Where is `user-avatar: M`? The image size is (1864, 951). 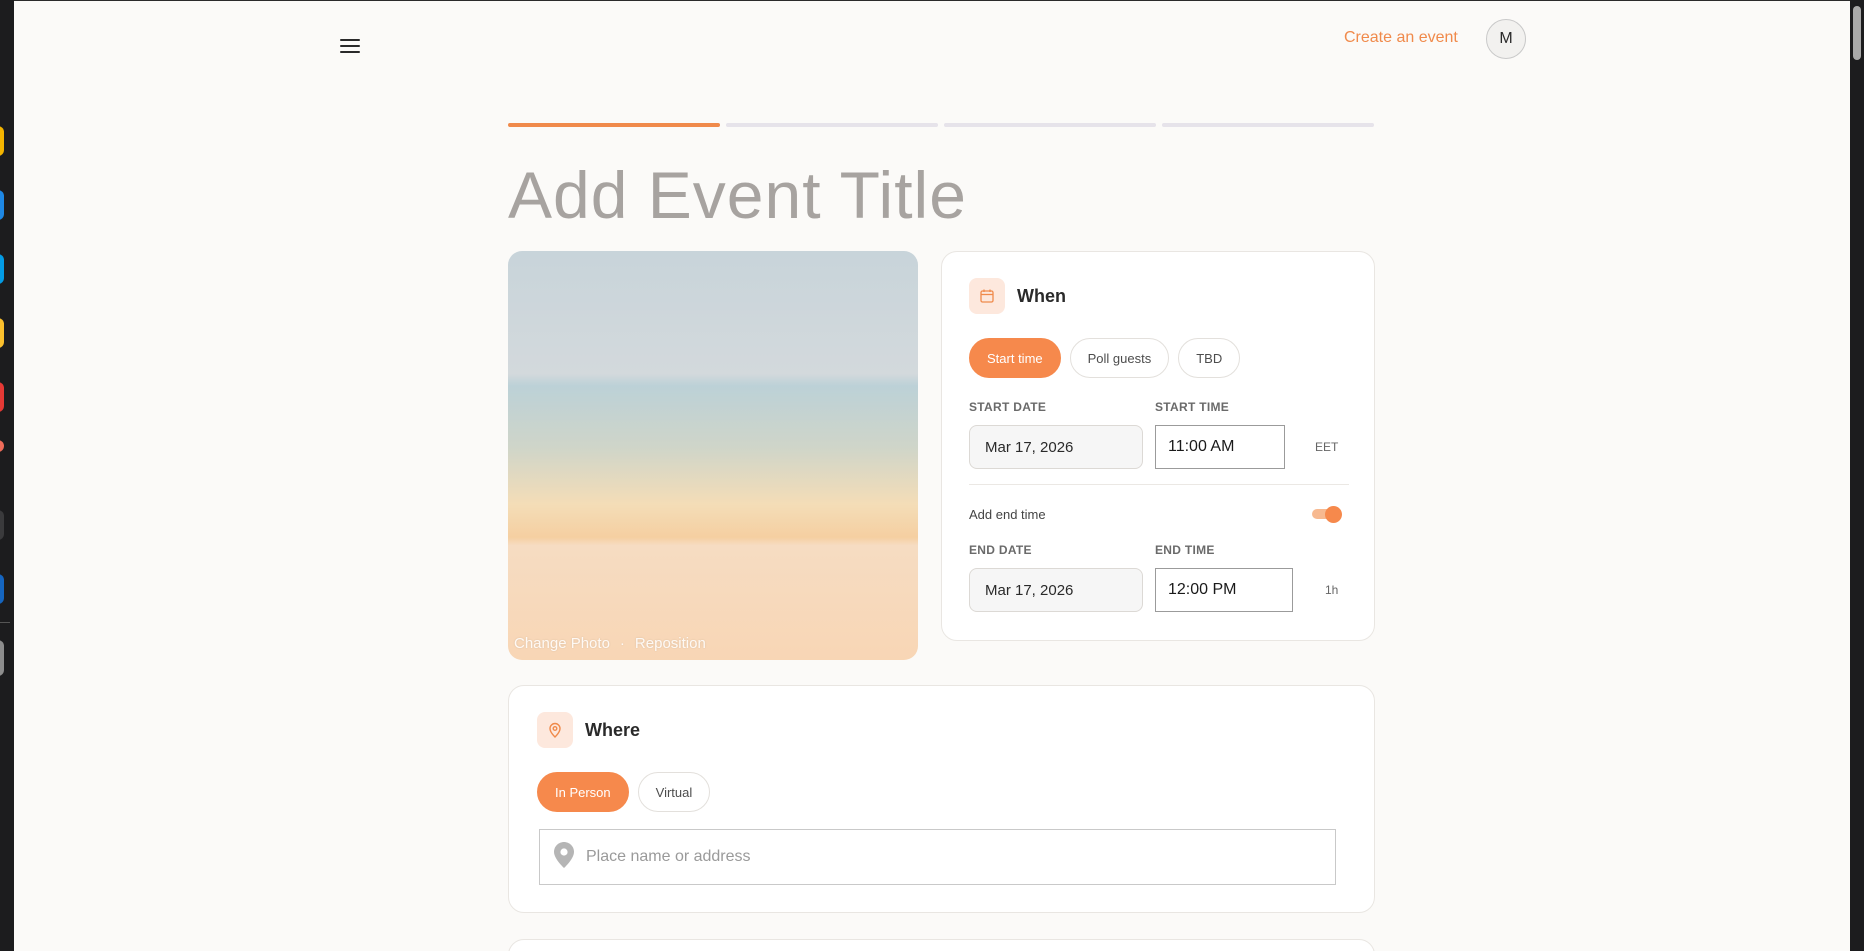
user-avatar: M is located at coordinates (1506, 39).